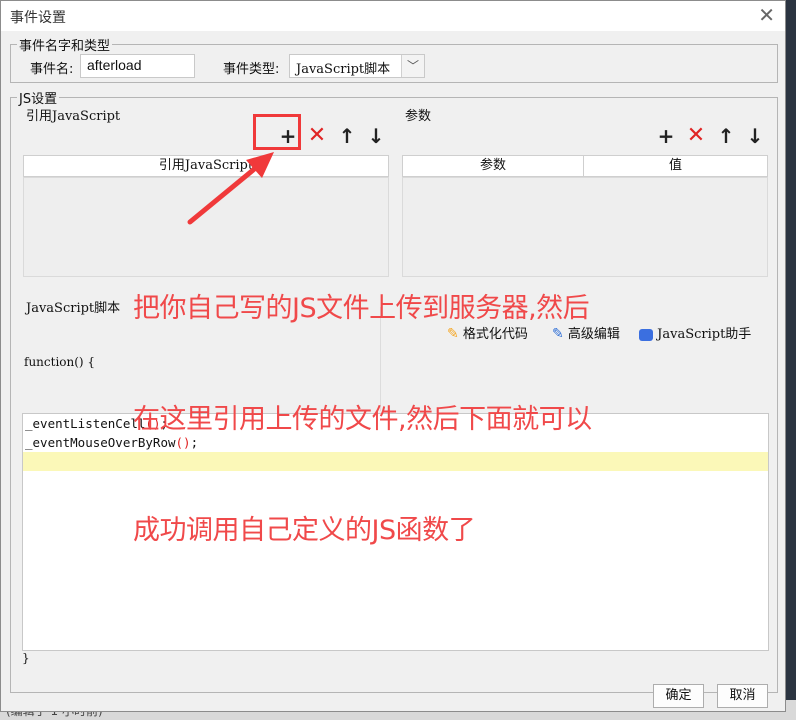 The image size is (796, 720). What do you see at coordinates (361, 308) in the screenshot?
I see `annotation-line-1: 把你自己写的JS文件上传到服务器,然后` at bounding box center [361, 308].